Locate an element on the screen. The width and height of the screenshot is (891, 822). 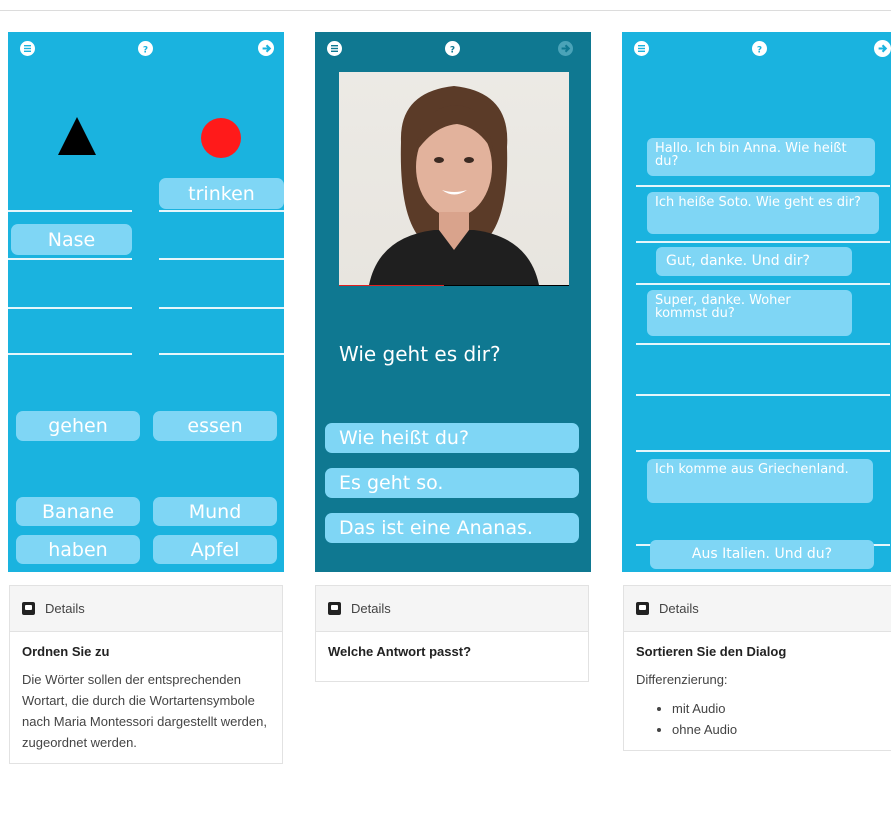
dialog-line: Hallo. Ich bin Anna. Wie heißt du? is located at coordinates (761, 157).